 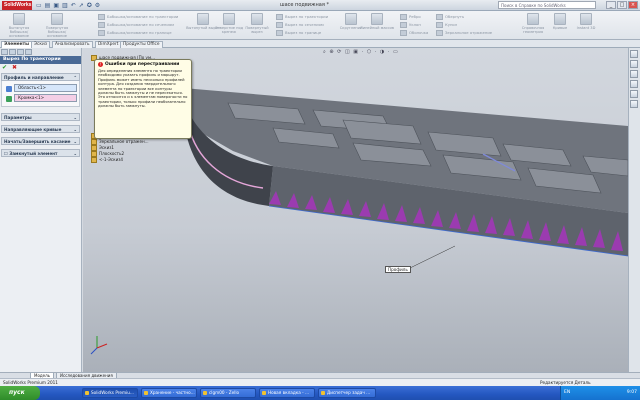 I want to click on path-selection-field: Кромка<1>, so click(x=41, y=98).